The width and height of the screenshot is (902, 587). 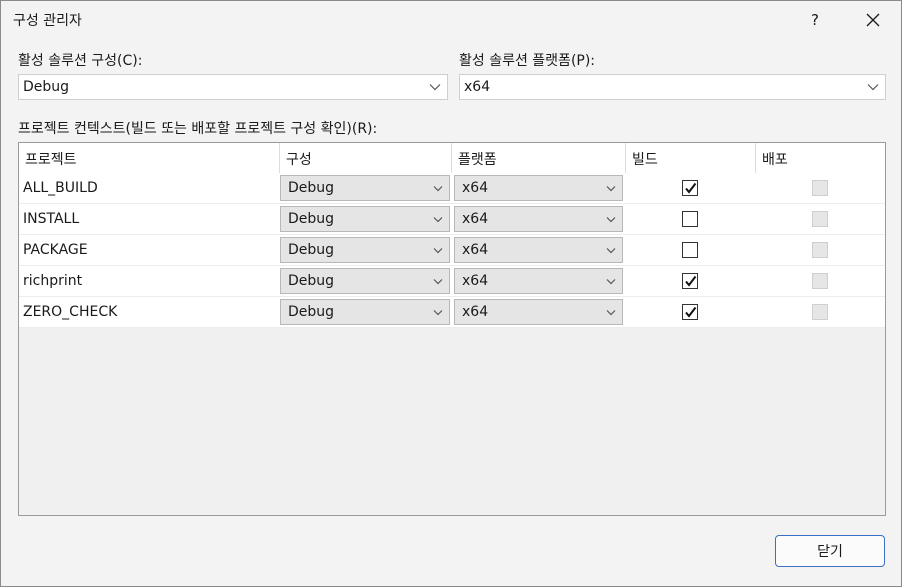 What do you see at coordinates (60, 188) in the screenshot?
I see `project-name: ALL_BUILD` at bounding box center [60, 188].